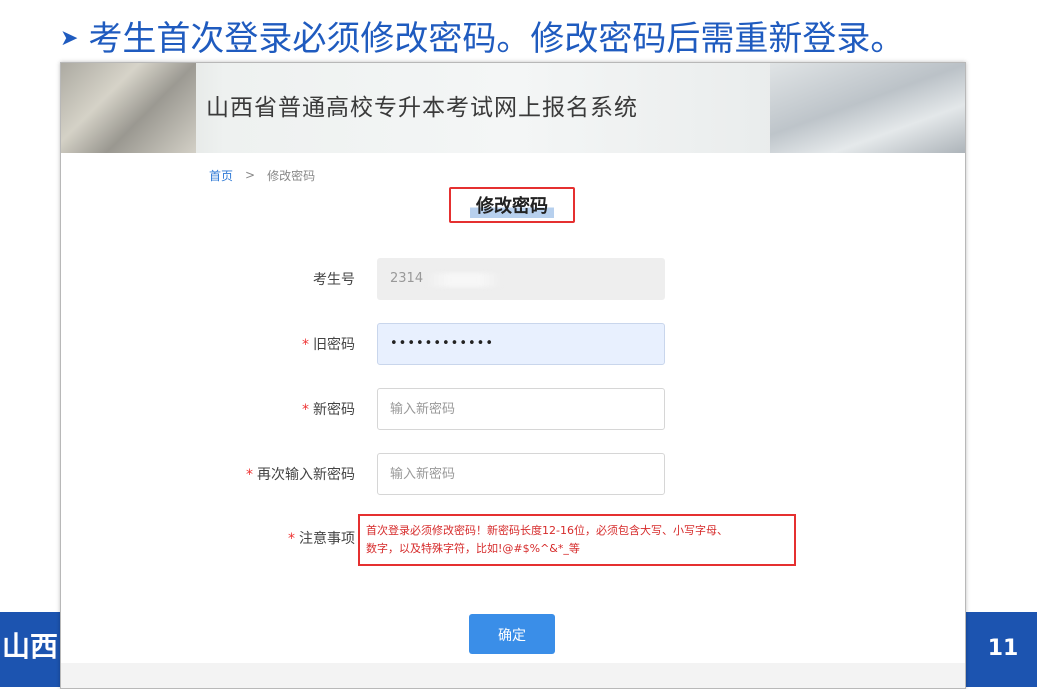 This screenshot has width=1037, height=689. What do you see at coordinates (521, 344) in the screenshot?
I see `old-password-field: ••••••••••••` at bounding box center [521, 344].